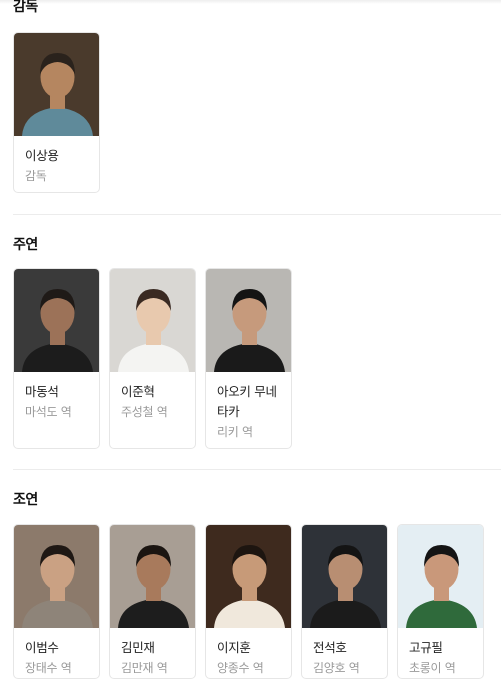  I want to click on person-card: 고규필 초롱이 역, so click(440, 601).